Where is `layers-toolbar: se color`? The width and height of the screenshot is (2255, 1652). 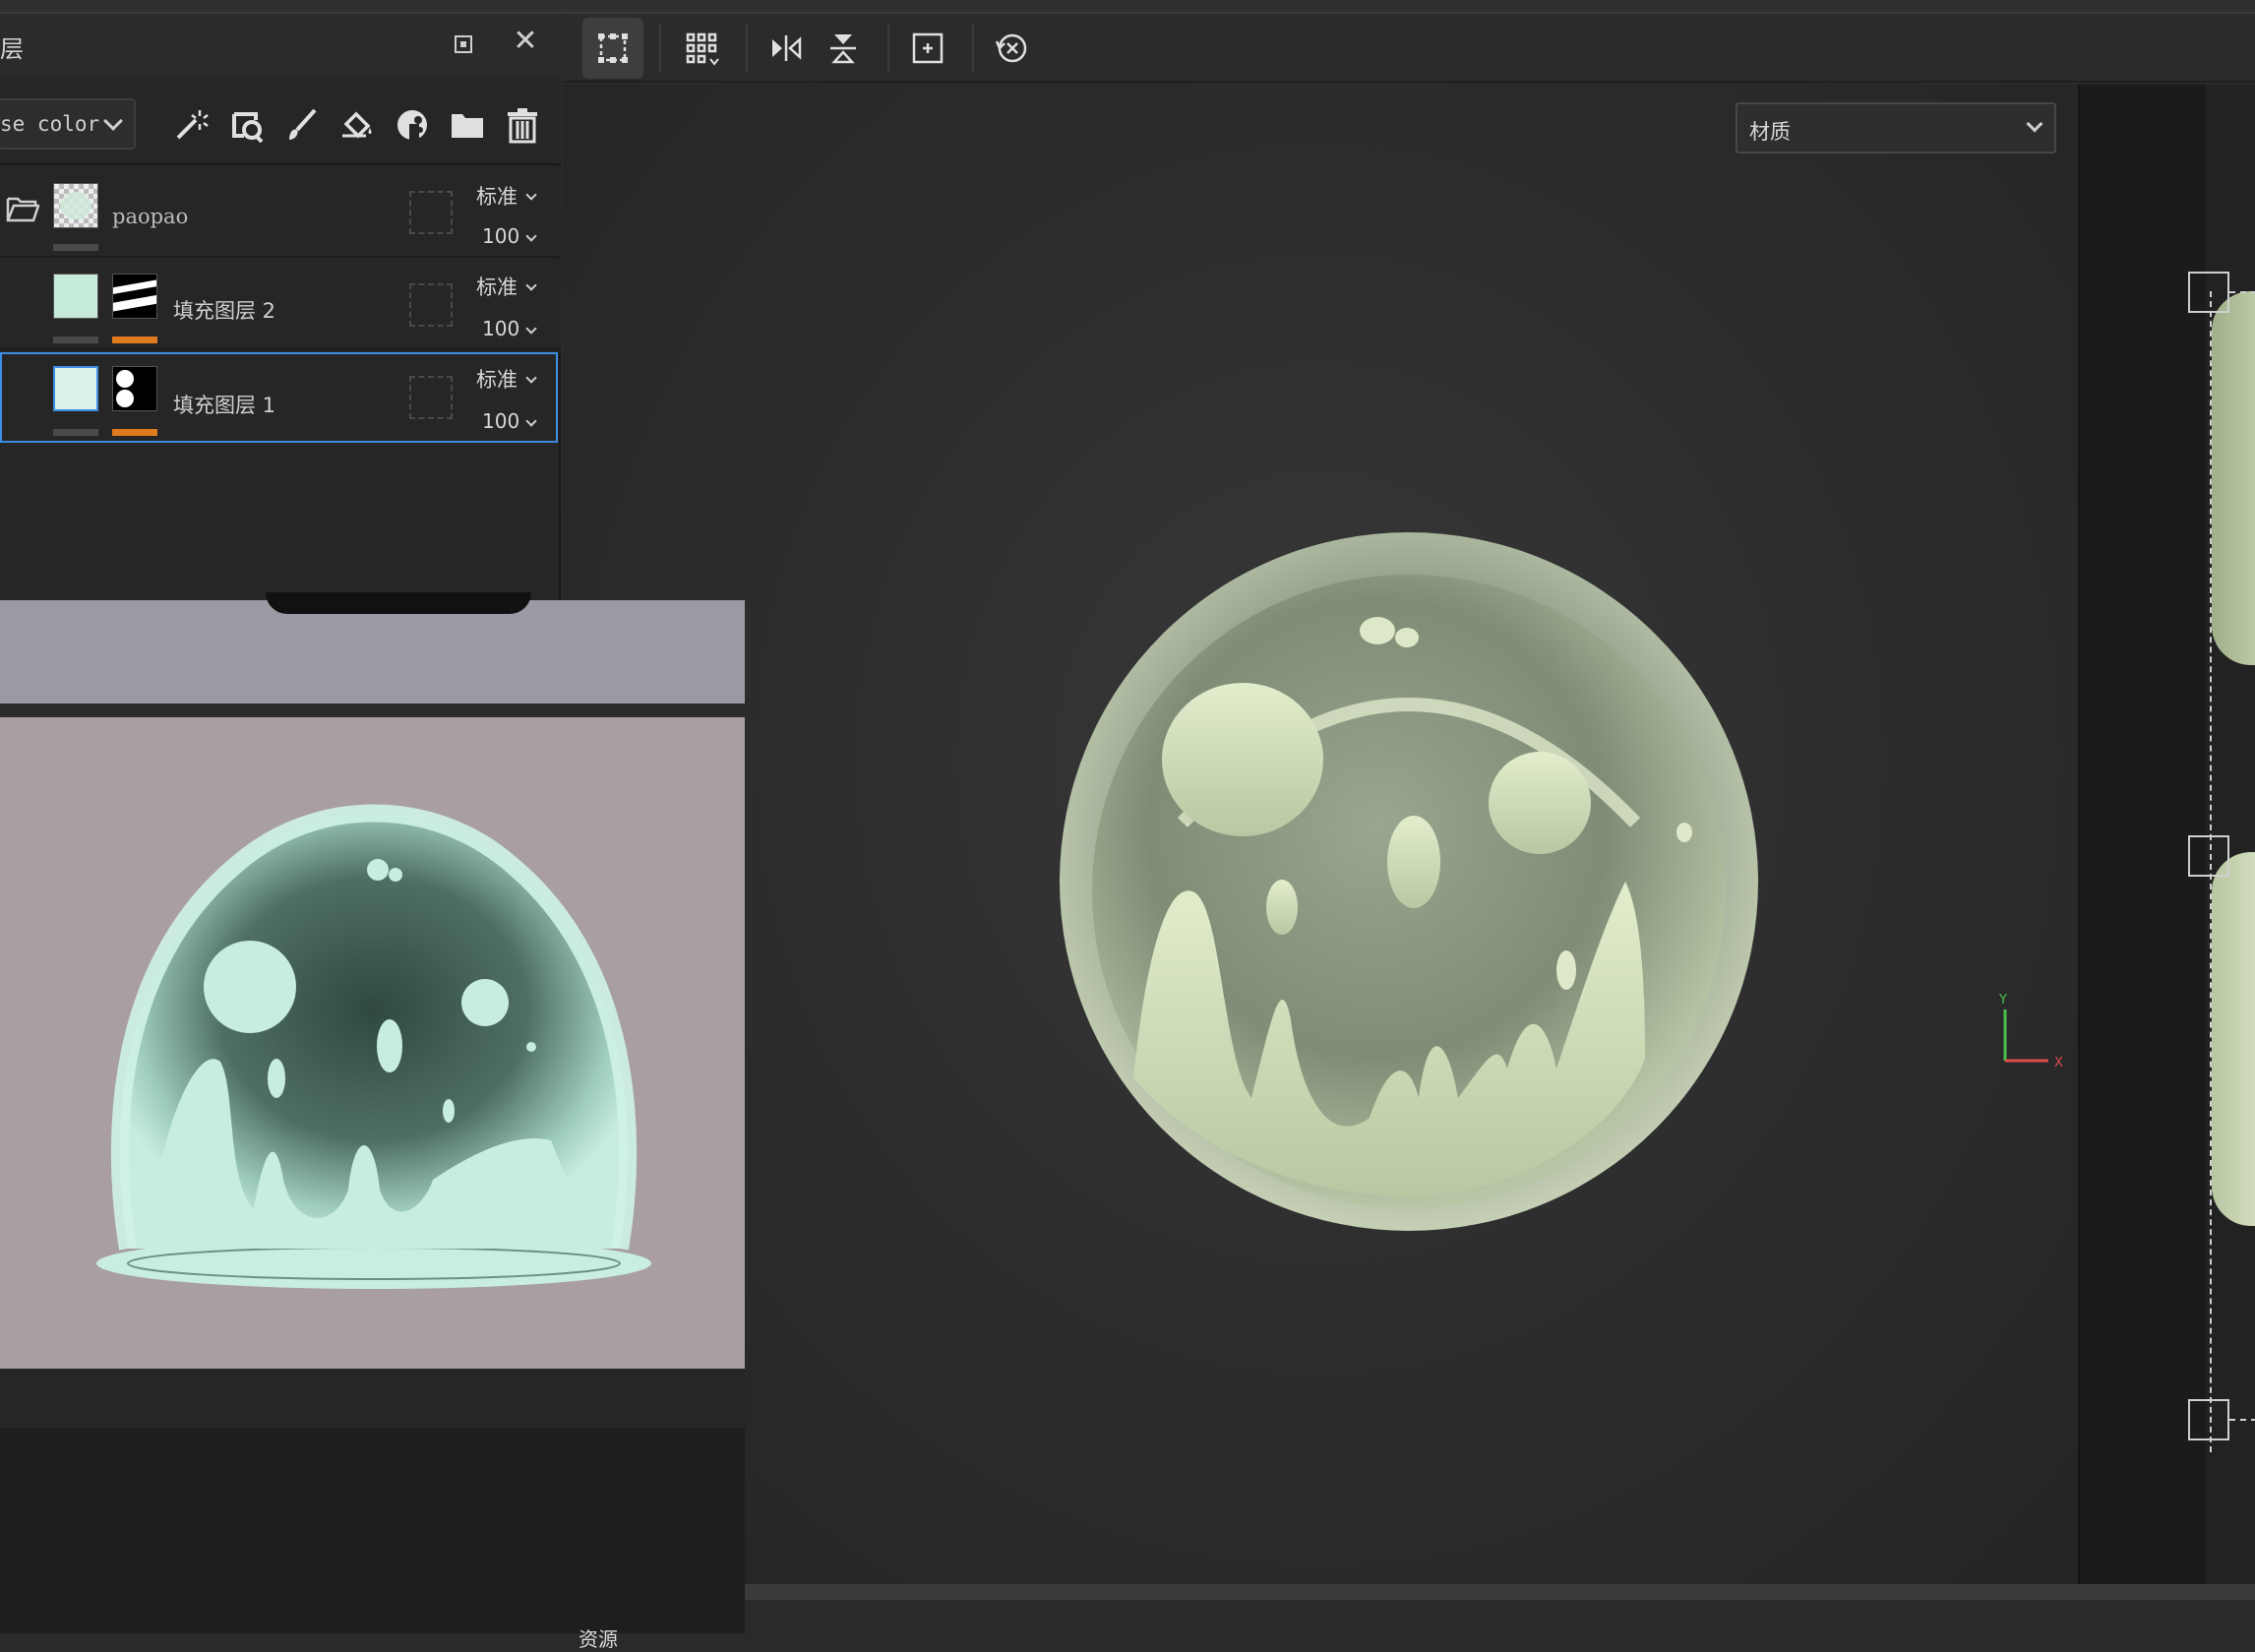 layers-toolbar: se color is located at coordinates (280, 121).